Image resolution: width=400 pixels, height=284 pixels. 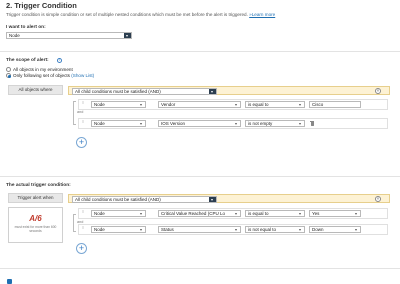 I want to click on operator-select: is not empty, so click(x=275, y=123).